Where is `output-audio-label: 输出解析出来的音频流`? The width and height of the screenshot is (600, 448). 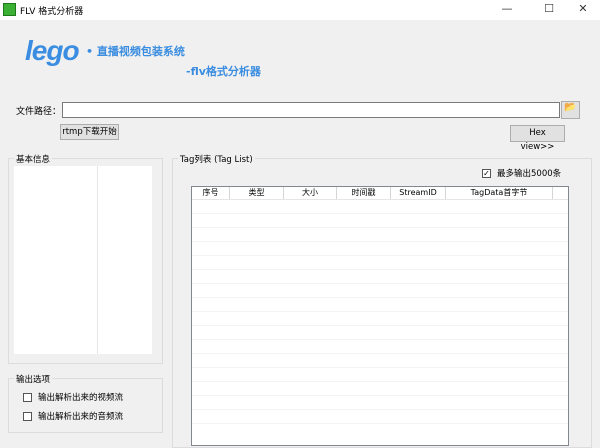 output-audio-label: 输出解析出来的音频流 is located at coordinates (81, 417).